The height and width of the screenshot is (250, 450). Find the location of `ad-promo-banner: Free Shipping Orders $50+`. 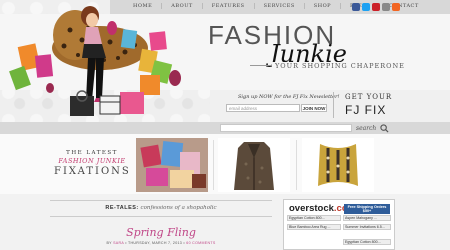

ad-promo-banner: Free Shipping Orders $50+ is located at coordinates (367, 209).